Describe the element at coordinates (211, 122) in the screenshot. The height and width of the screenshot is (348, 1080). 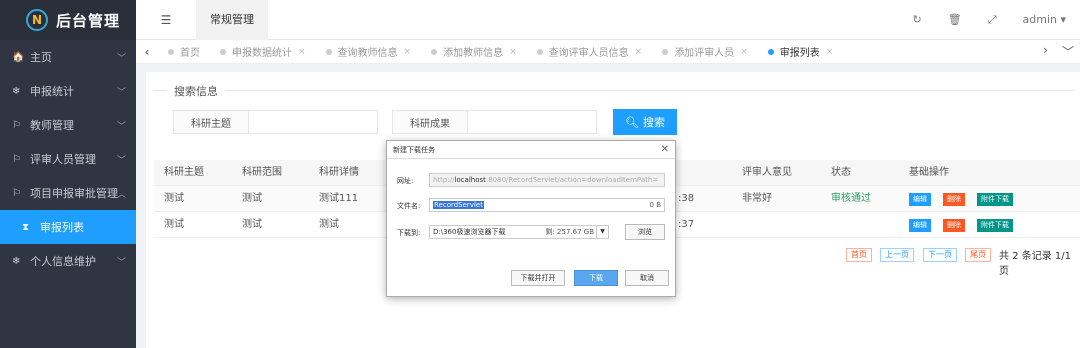
I see `topic-label: 科研主题` at that location.